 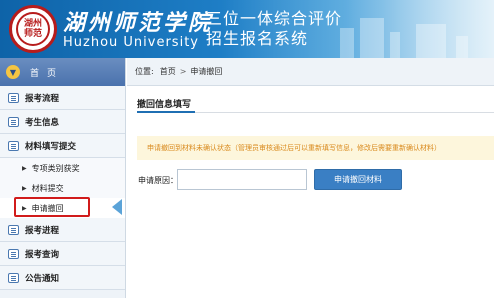 What do you see at coordinates (117, 207) in the screenshot?
I see `active-pointer-arrow` at bounding box center [117, 207].